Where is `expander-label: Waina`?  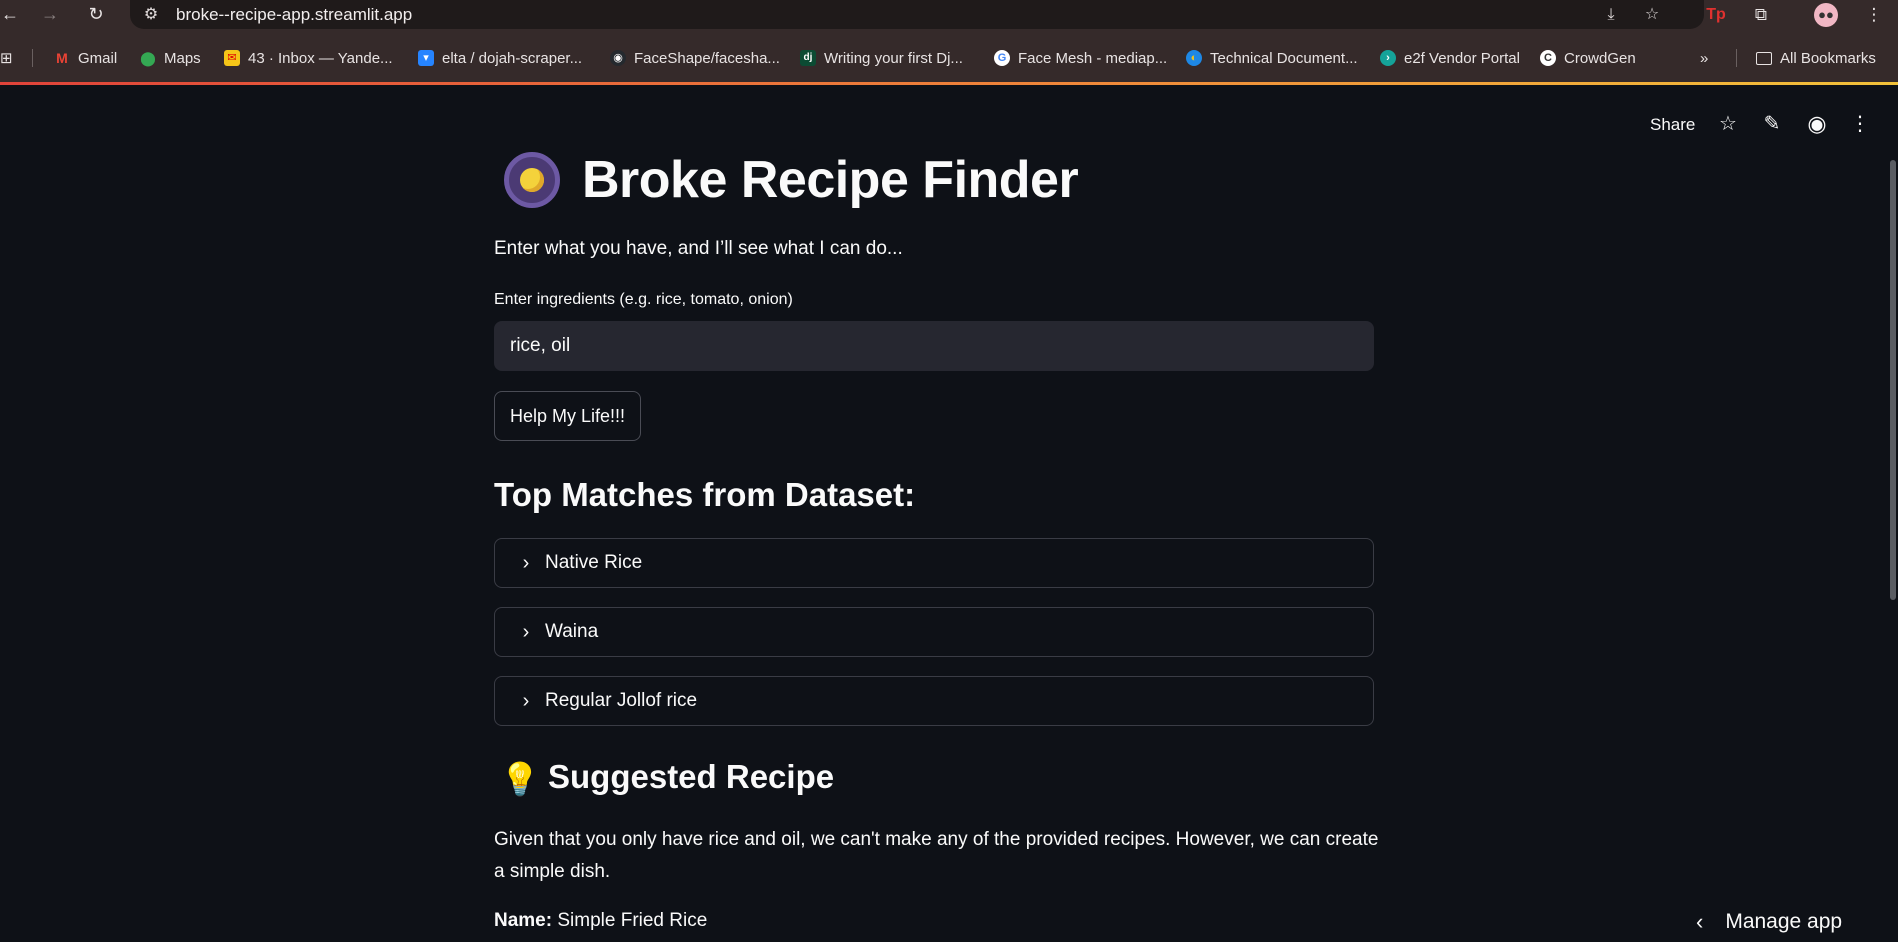 expander-label: Waina is located at coordinates (572, 631).